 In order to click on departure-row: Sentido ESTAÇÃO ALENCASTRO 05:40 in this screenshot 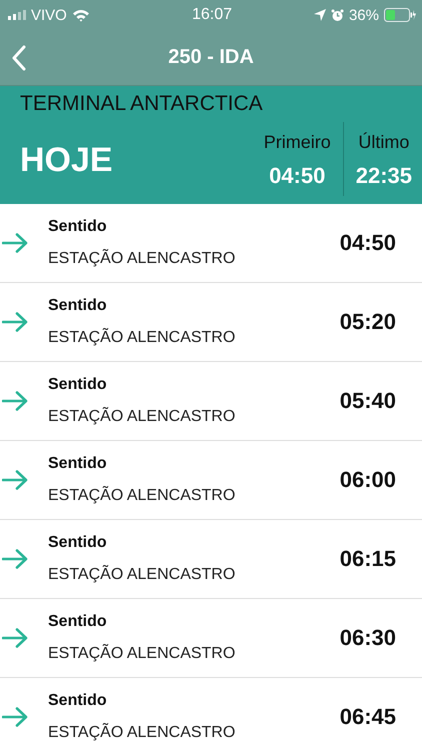, I will do `click(211, 401)`.